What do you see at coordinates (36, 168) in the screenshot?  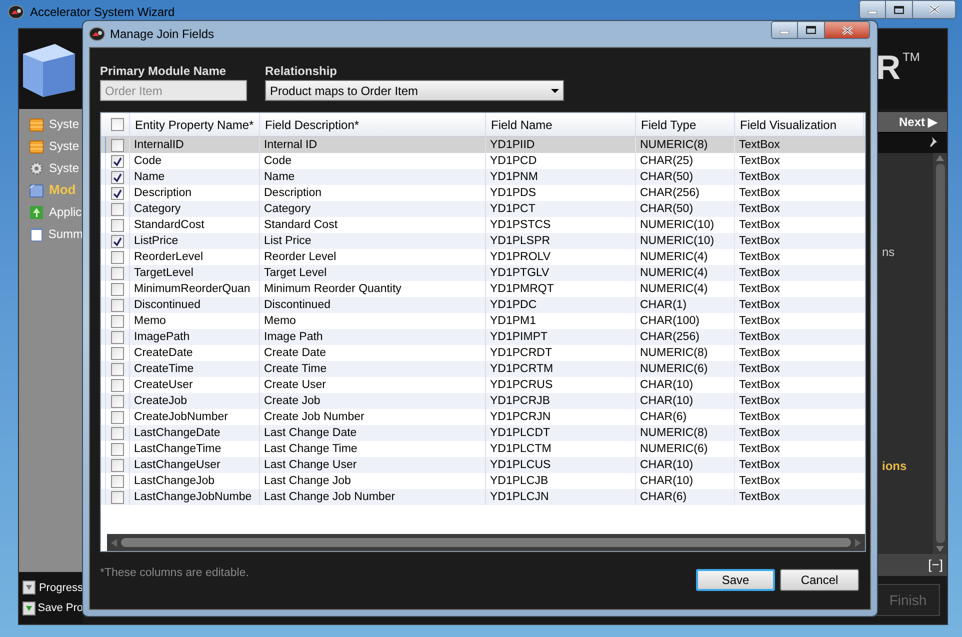 I see `gear-icon` at bounding box center [36, 168].